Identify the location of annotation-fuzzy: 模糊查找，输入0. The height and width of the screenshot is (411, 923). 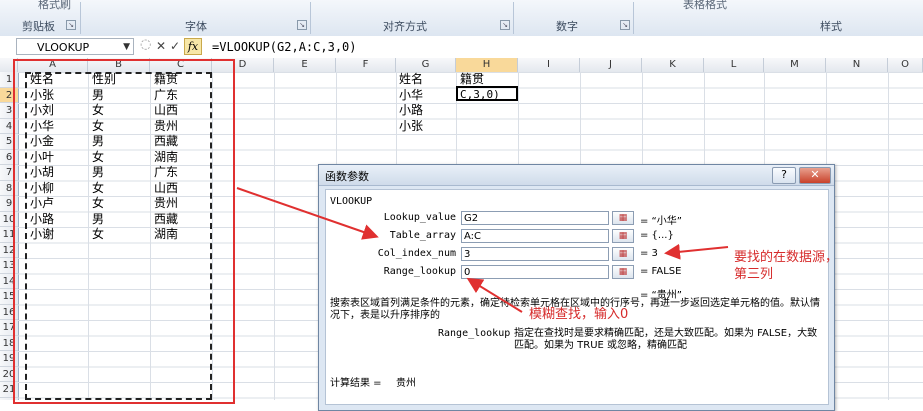
(579, 314).